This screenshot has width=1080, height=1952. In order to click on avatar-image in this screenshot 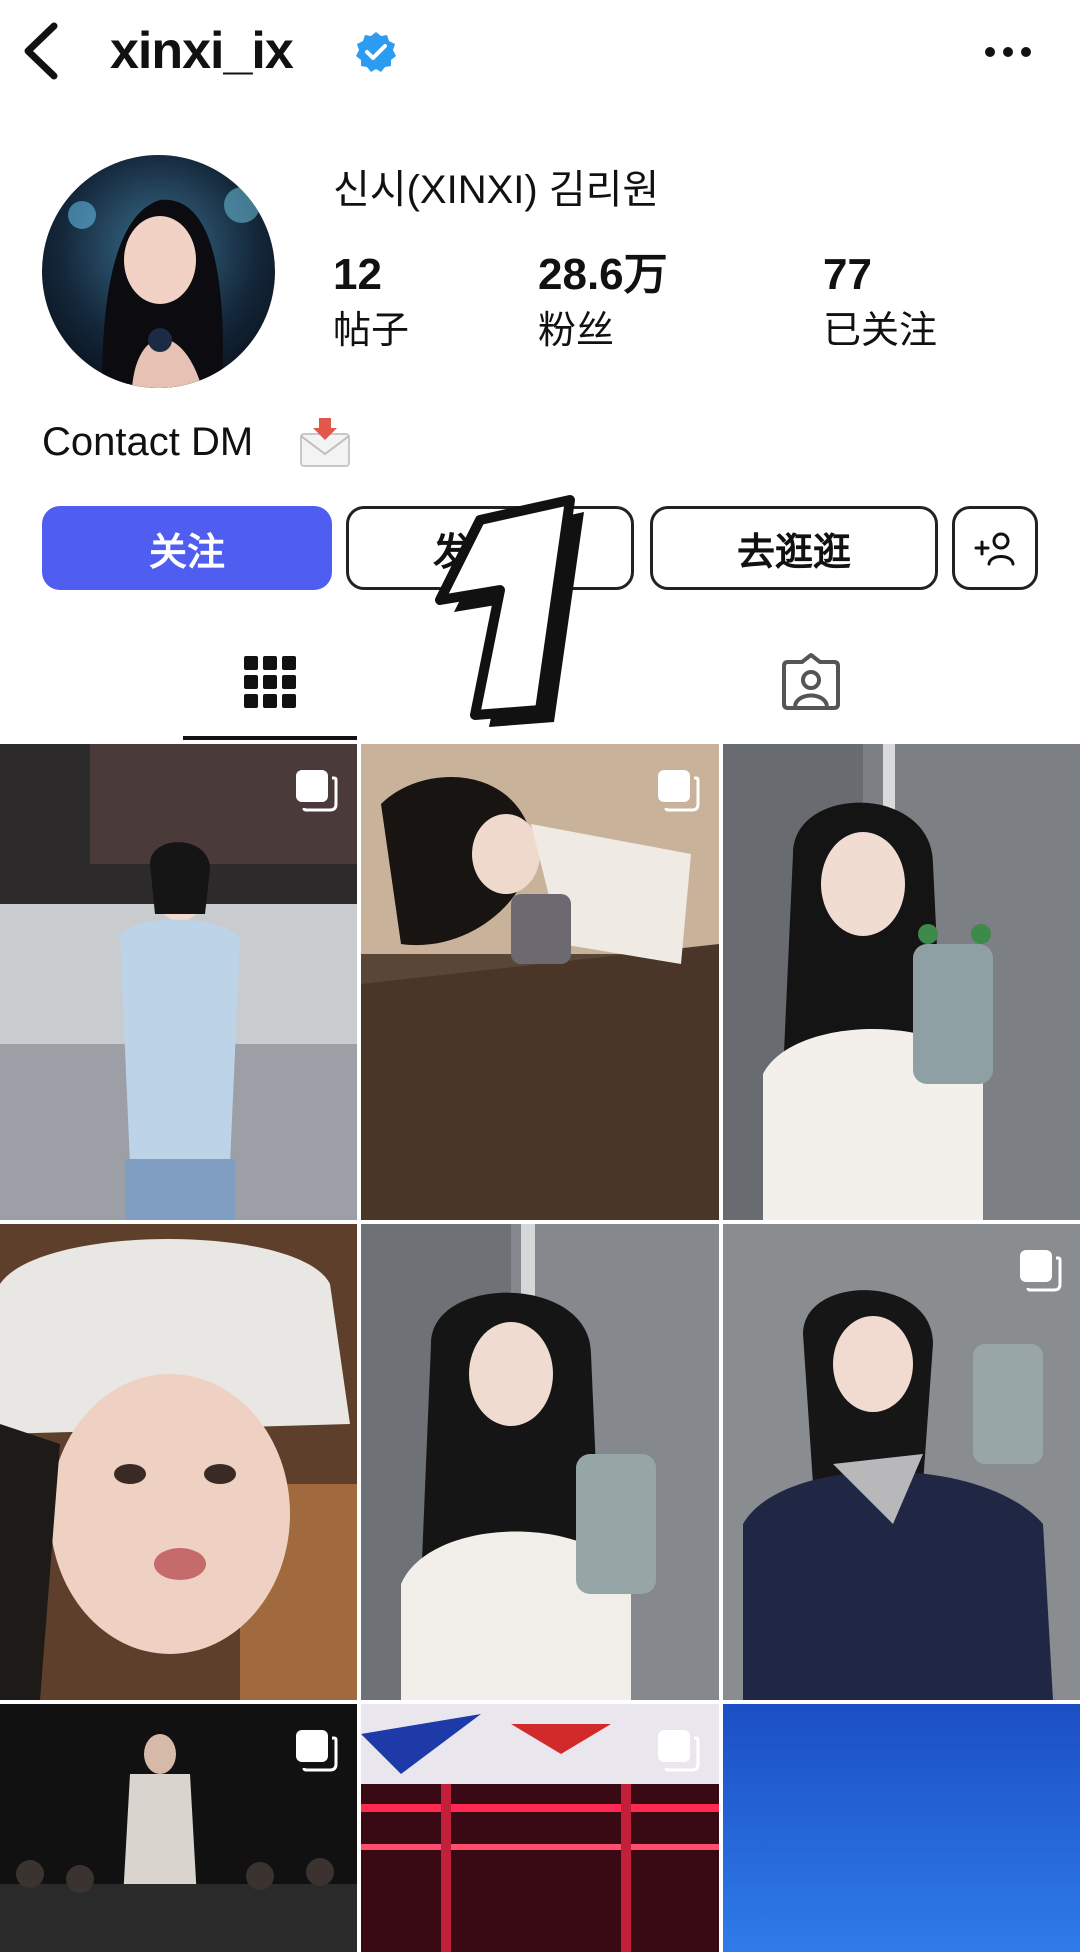, I will do `click(158, 271)`.